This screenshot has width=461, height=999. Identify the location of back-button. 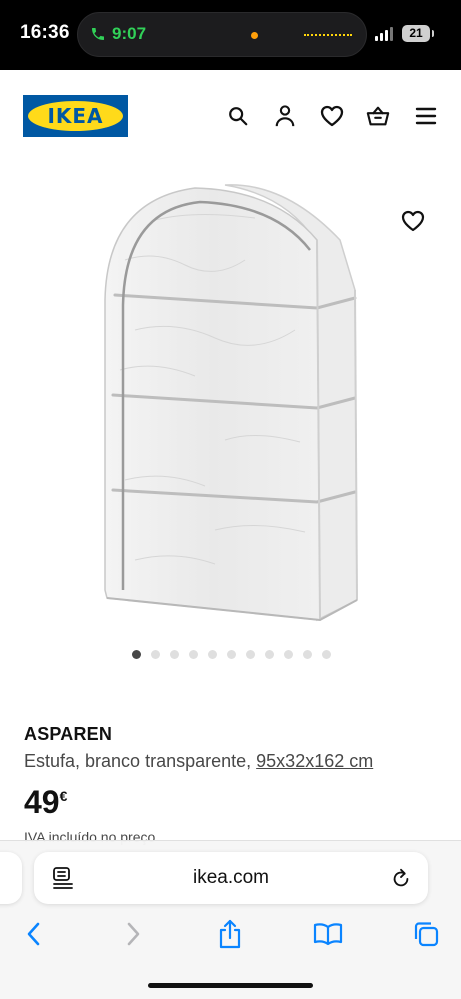
(34, 934).